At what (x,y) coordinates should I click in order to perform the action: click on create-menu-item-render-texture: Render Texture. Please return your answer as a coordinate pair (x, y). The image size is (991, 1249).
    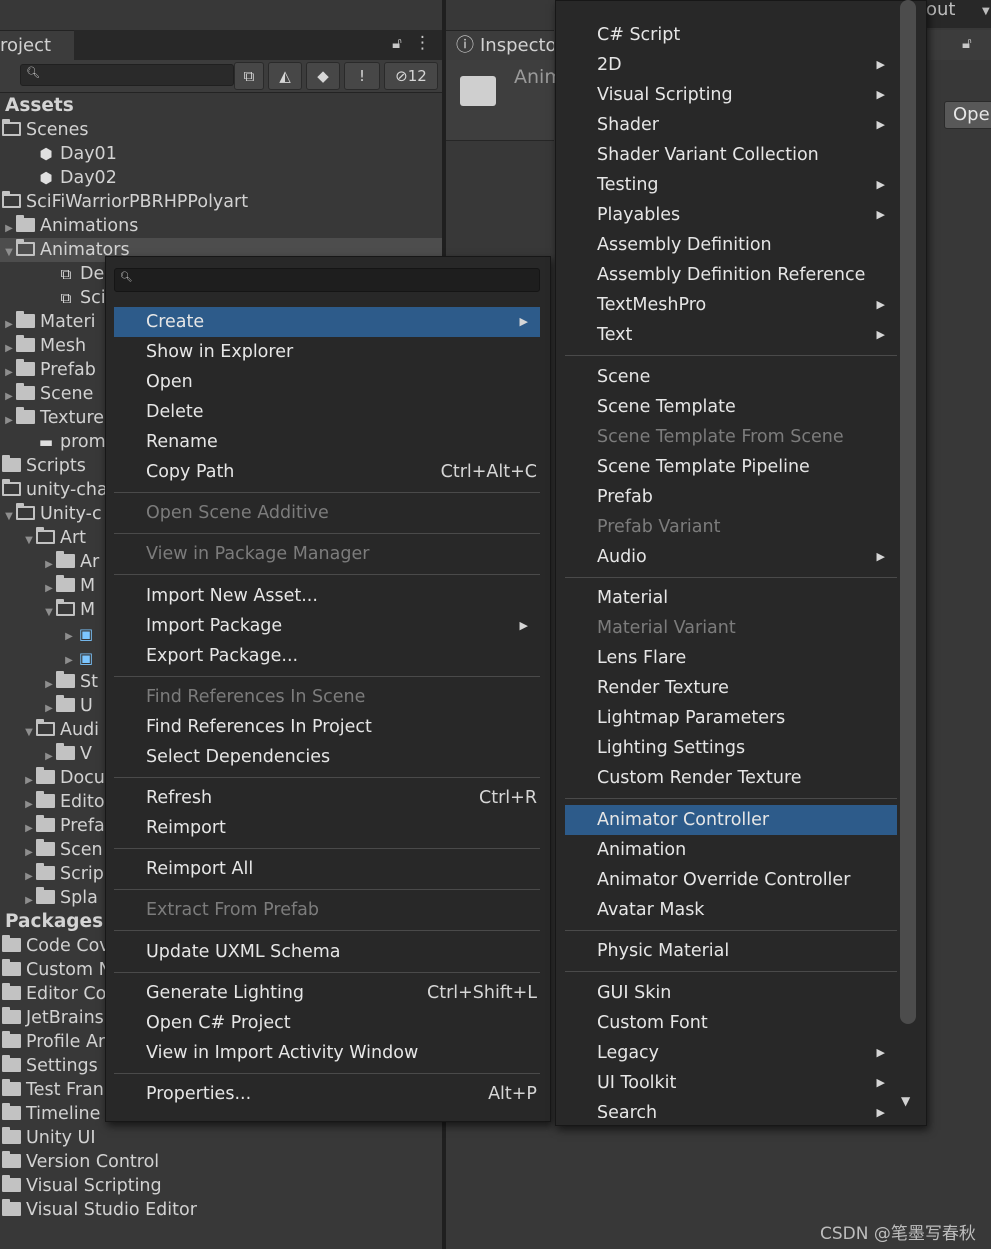
    Looking at the image, I should click on (731, 688).